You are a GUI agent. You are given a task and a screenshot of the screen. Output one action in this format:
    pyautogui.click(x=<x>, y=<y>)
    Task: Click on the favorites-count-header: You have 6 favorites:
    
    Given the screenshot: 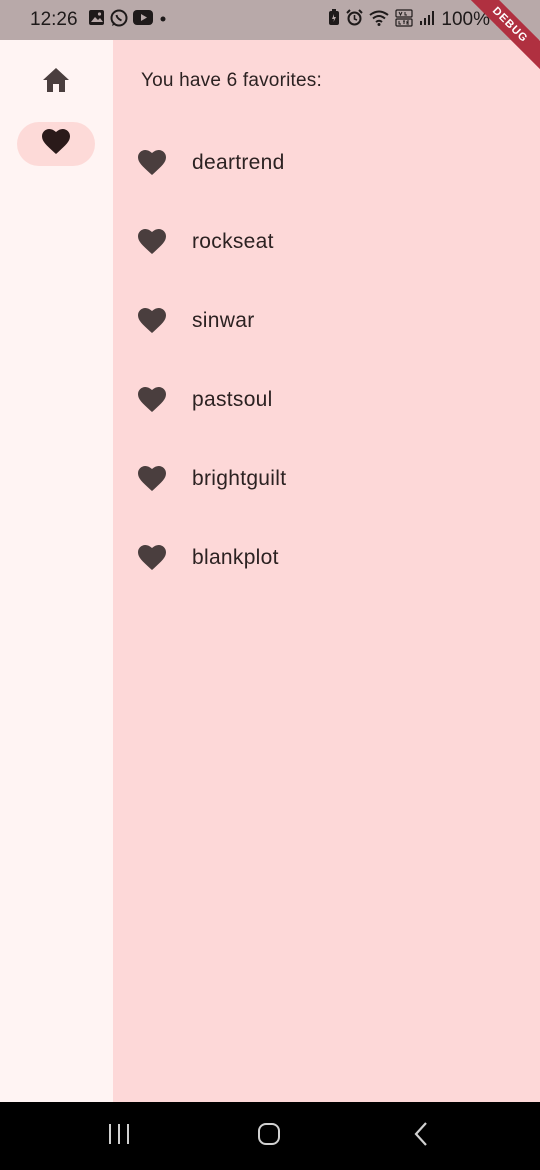 What is the action you would take?
    pyautogui.click(x=231, y=80)
    